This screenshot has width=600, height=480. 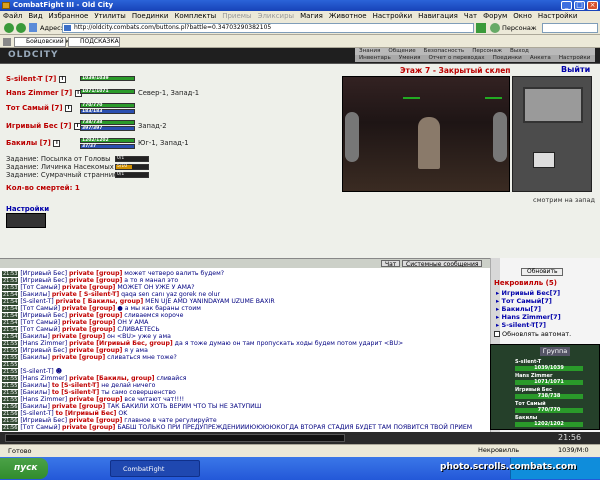 What do you see at coordinates (507, 58) in the screenshot?
I see `nav-quests: Поединки` at bounding box center [507, 58].